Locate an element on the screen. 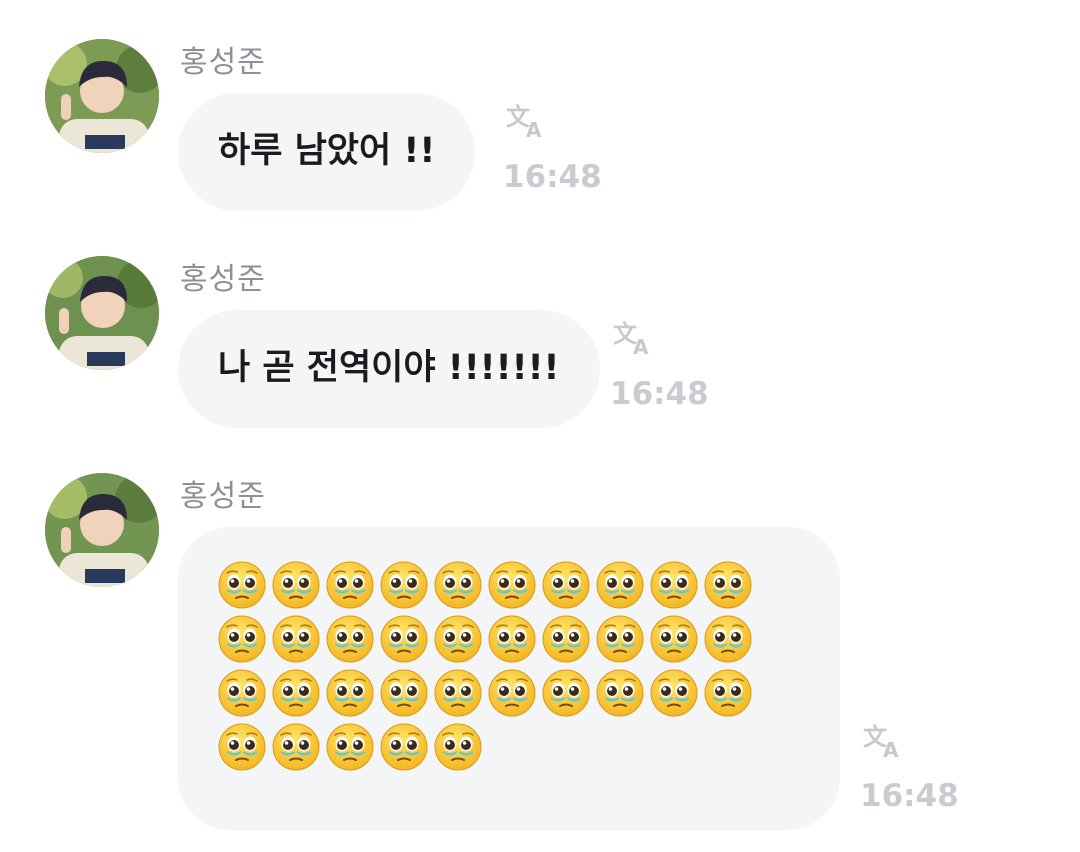 The height and width of the screenshot is (852, 1080). emoji-grid is located at coordinates (496, 667).